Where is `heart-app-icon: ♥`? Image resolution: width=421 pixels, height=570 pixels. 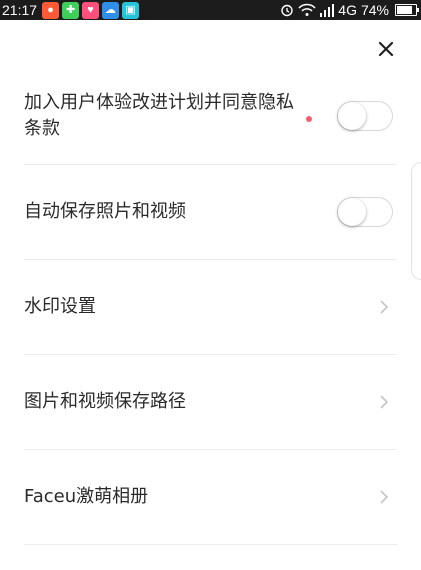 heart-app-icon: ♥ is located at coordinates (91, 10).